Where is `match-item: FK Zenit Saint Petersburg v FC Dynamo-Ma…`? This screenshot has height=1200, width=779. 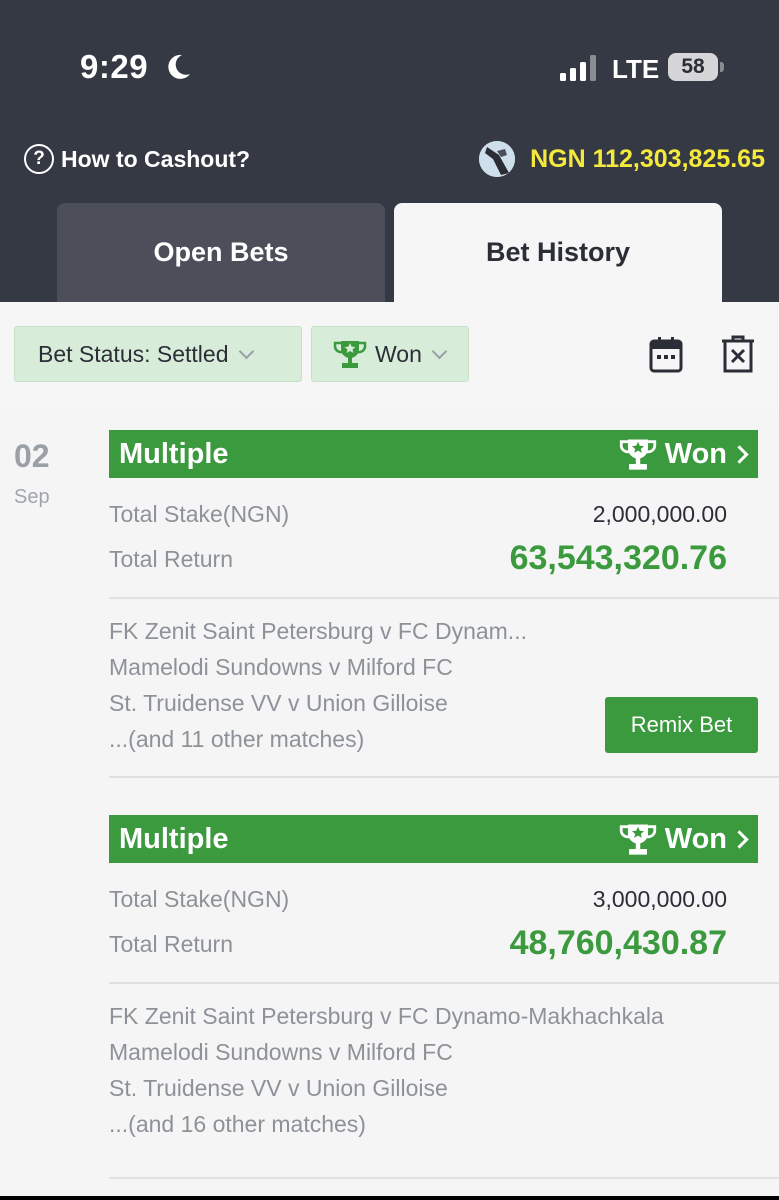
match-item: FK Zenit Saint Petersburg v FC Dynamo-Ma… is located at coordinates (386, 1016).